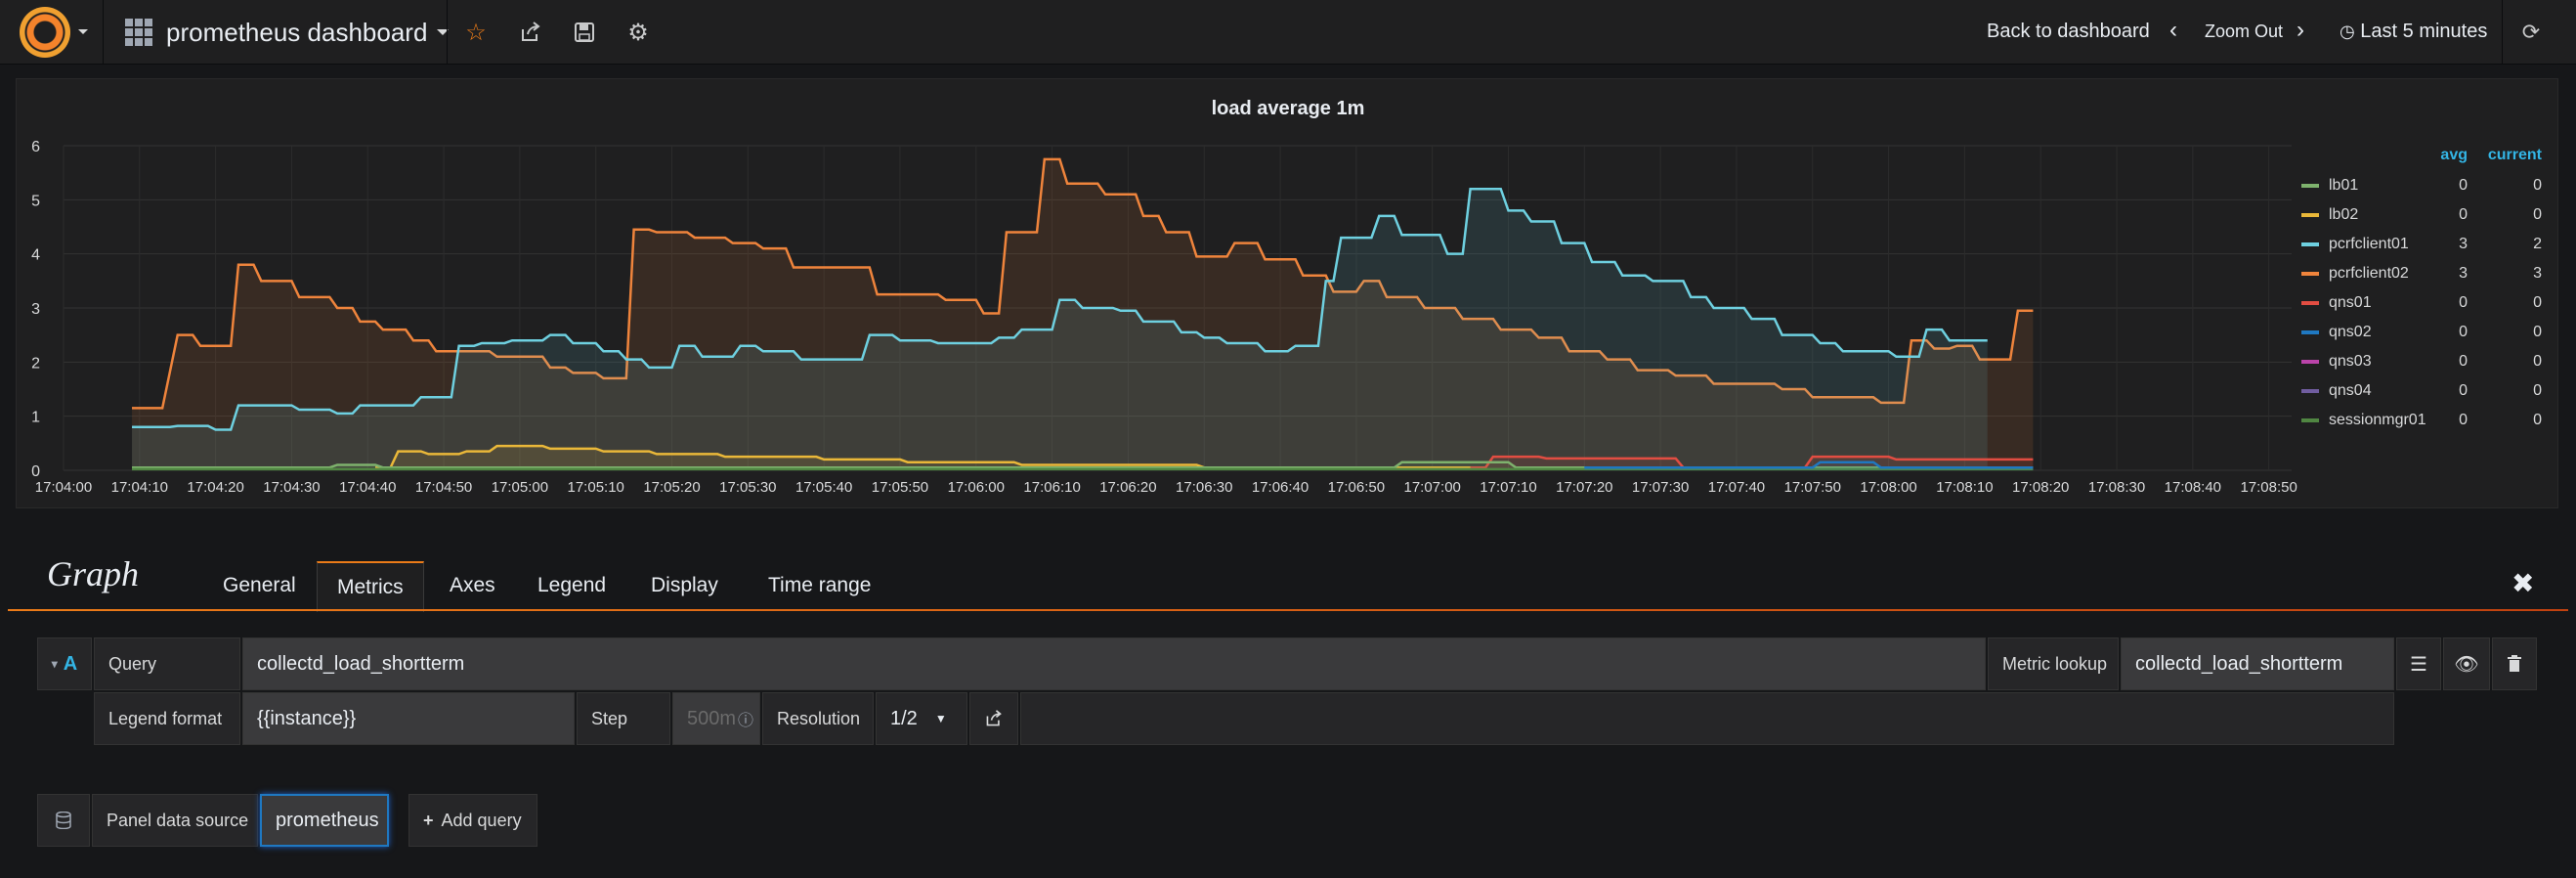  I want to click on legend-item-lb02: lb02, so click(2343, 214).